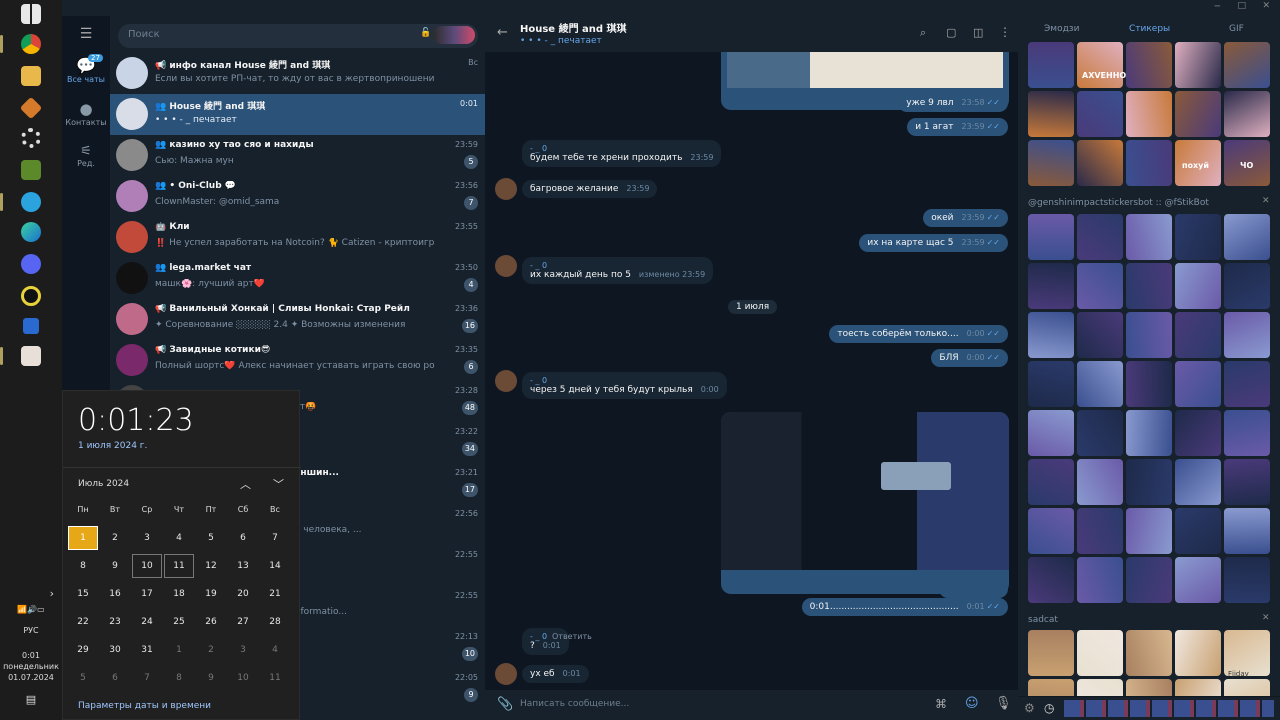 The image size is (1280, 720). What do you see at coordinates (86, 113) in the screenshot?
I see `folder-contacts: ● Контакты` at bounding box center [86, 113].